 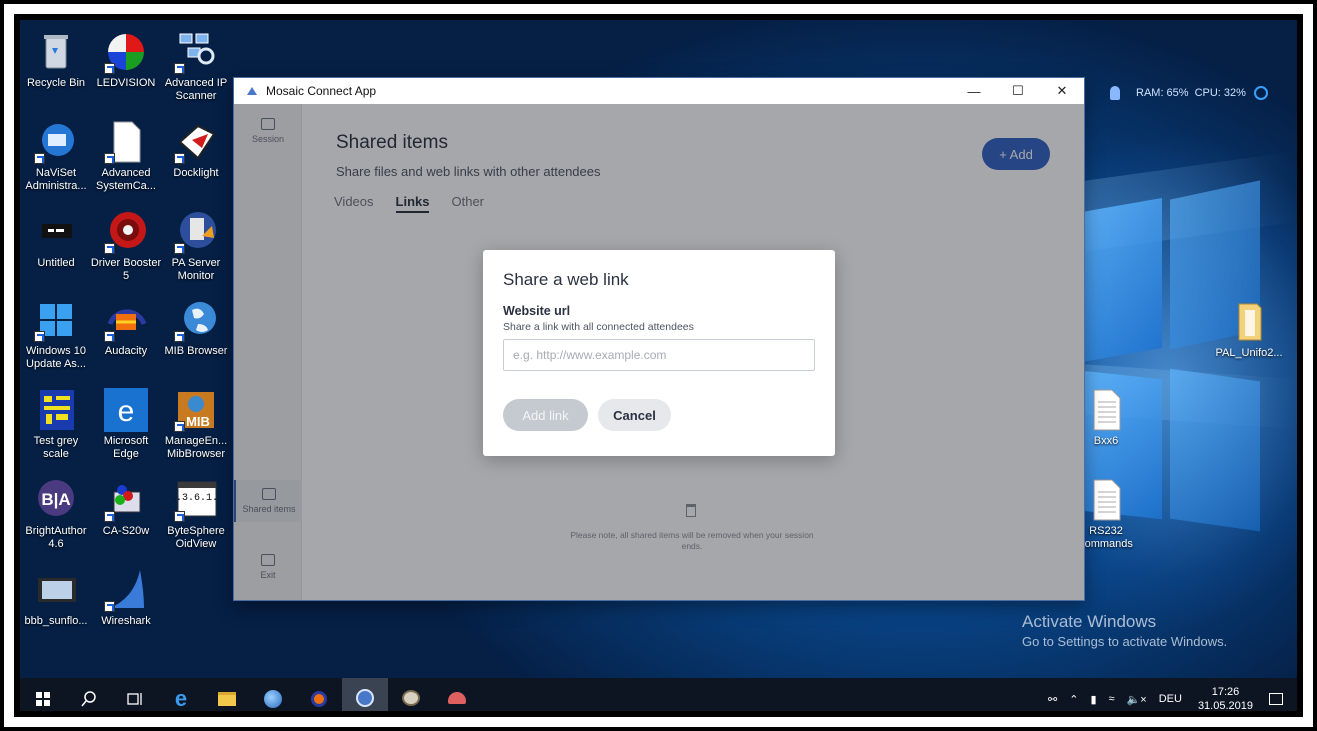 What do you see at coordinates (457, 698) in the screenshot?
I see `network-app-icon` at bounding box center [457, 698].